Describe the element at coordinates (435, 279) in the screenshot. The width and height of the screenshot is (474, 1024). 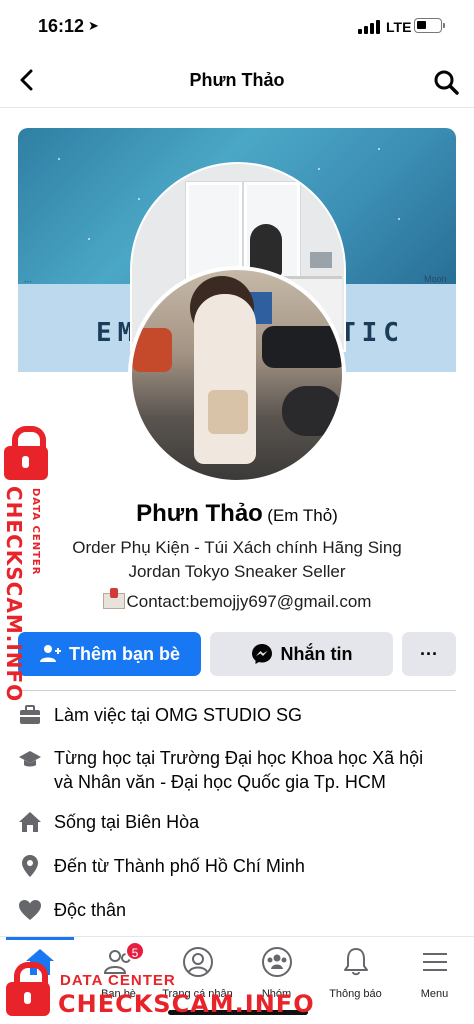
I see `cover-small-text: Moon` at that location.